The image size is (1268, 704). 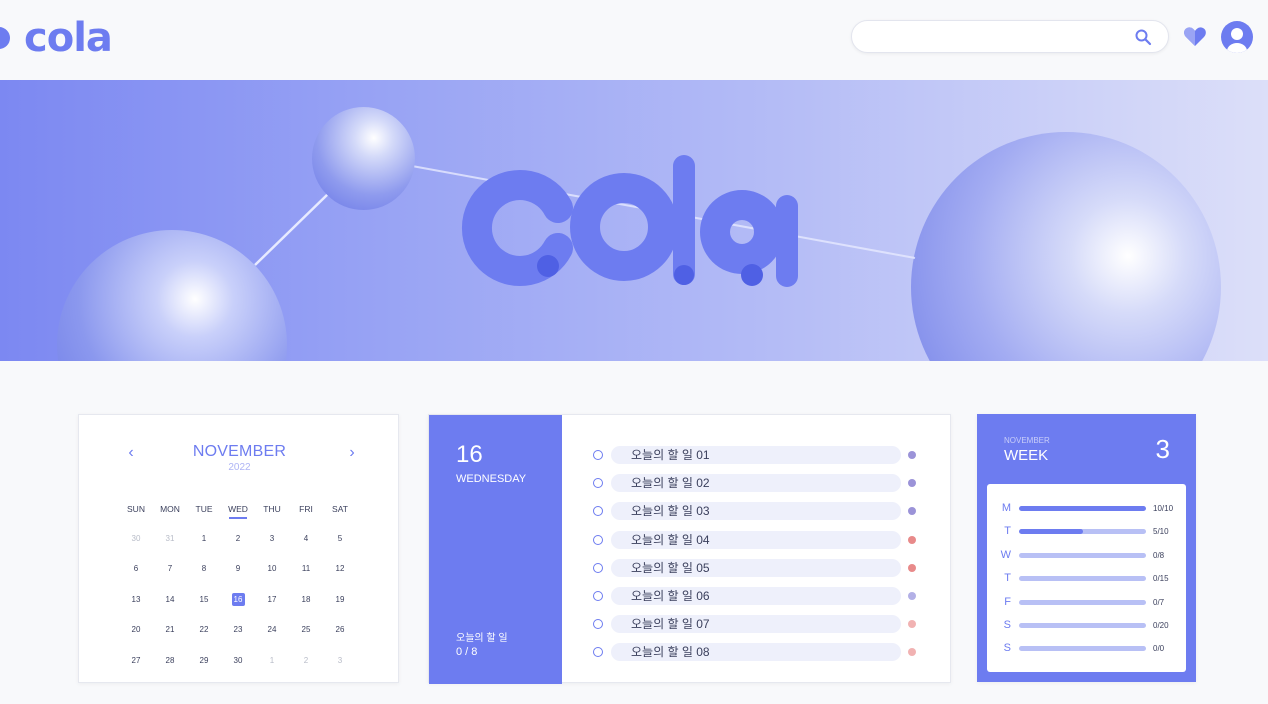 I want to click on weekday-label-active: WED, so click(x=238, y=511).